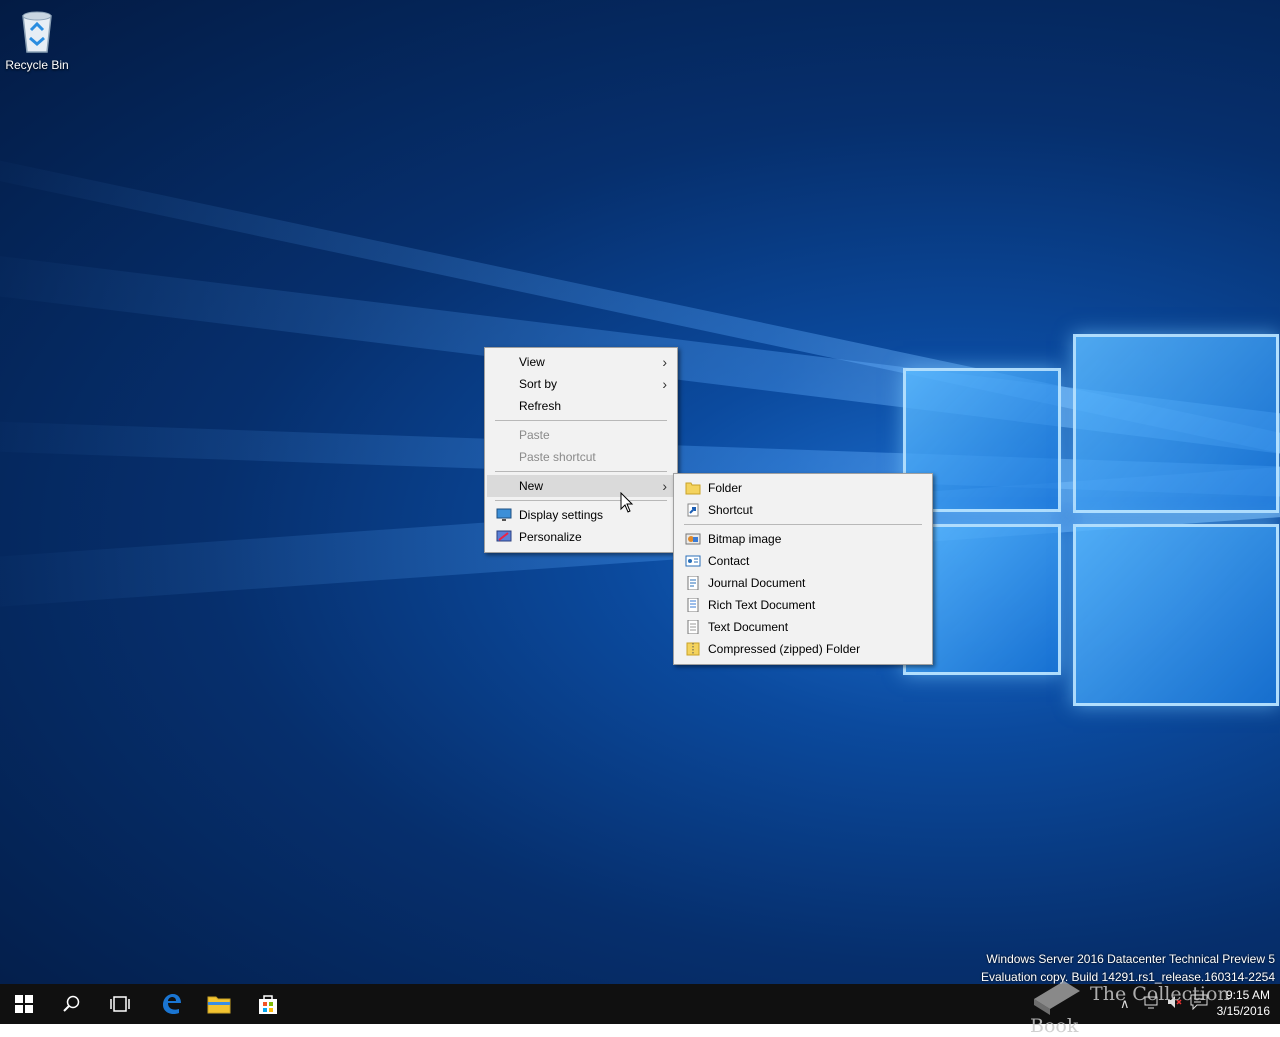  Describe the element at coordinates (532, 362) in the screenshot. I see `menu-item-label: View` at that location.